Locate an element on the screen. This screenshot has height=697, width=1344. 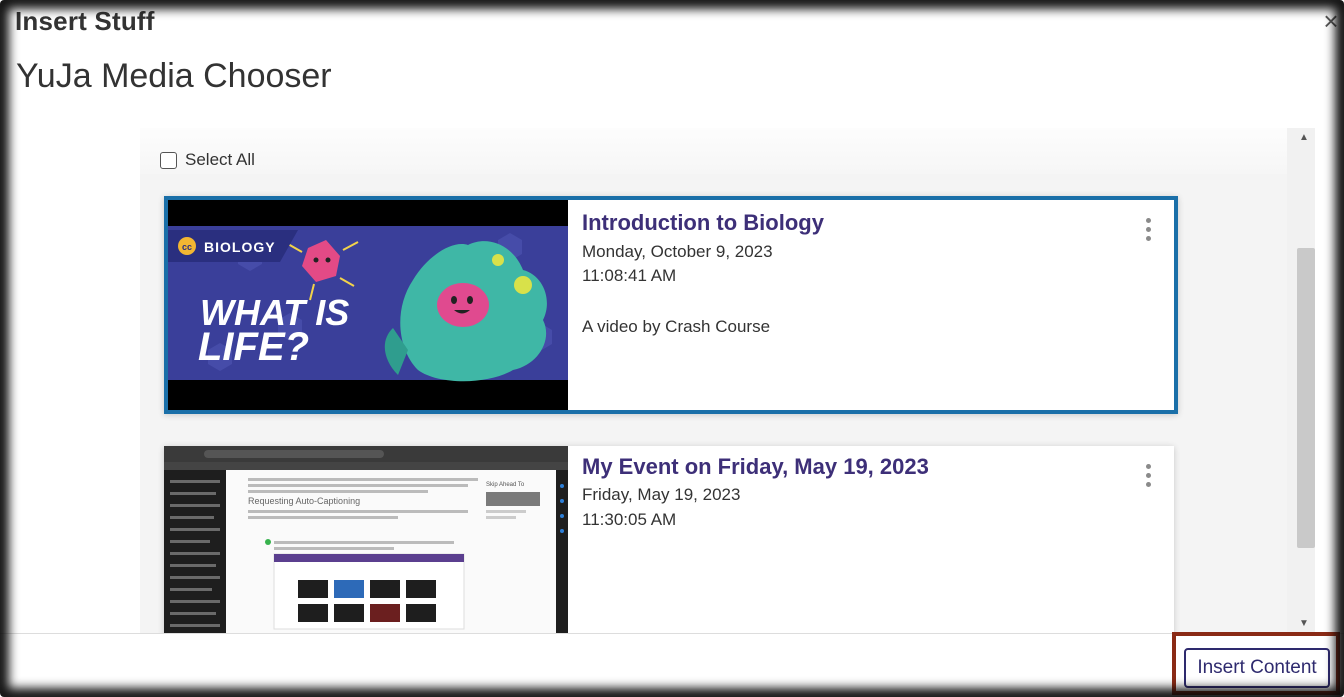
insert-content-button: Insert Content is located at coordinates (1257, 668).